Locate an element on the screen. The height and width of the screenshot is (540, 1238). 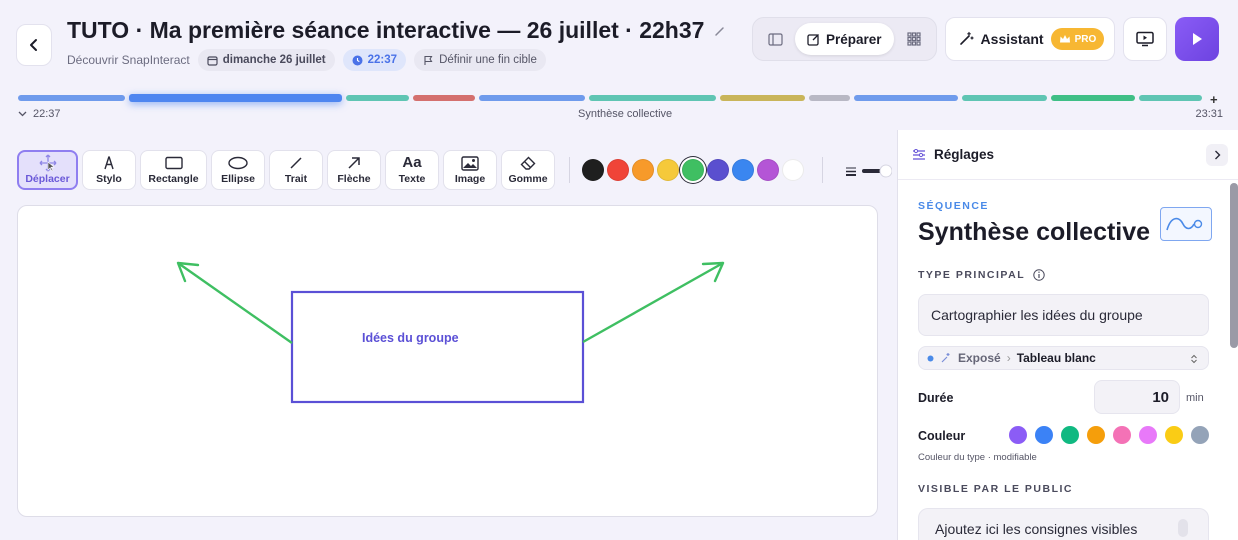
assistant-label: Assistant is located at coordinates (1012, 39).